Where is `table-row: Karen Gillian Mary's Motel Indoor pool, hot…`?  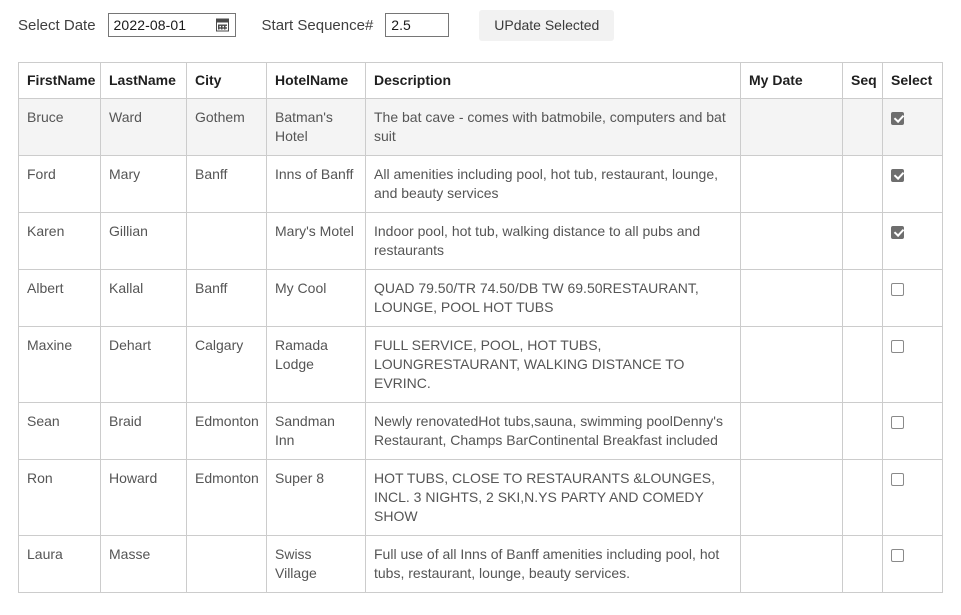 table-row: Karen Gillian Mary's Motel Indoor pool, hot… is located at coordinates (480, 241).